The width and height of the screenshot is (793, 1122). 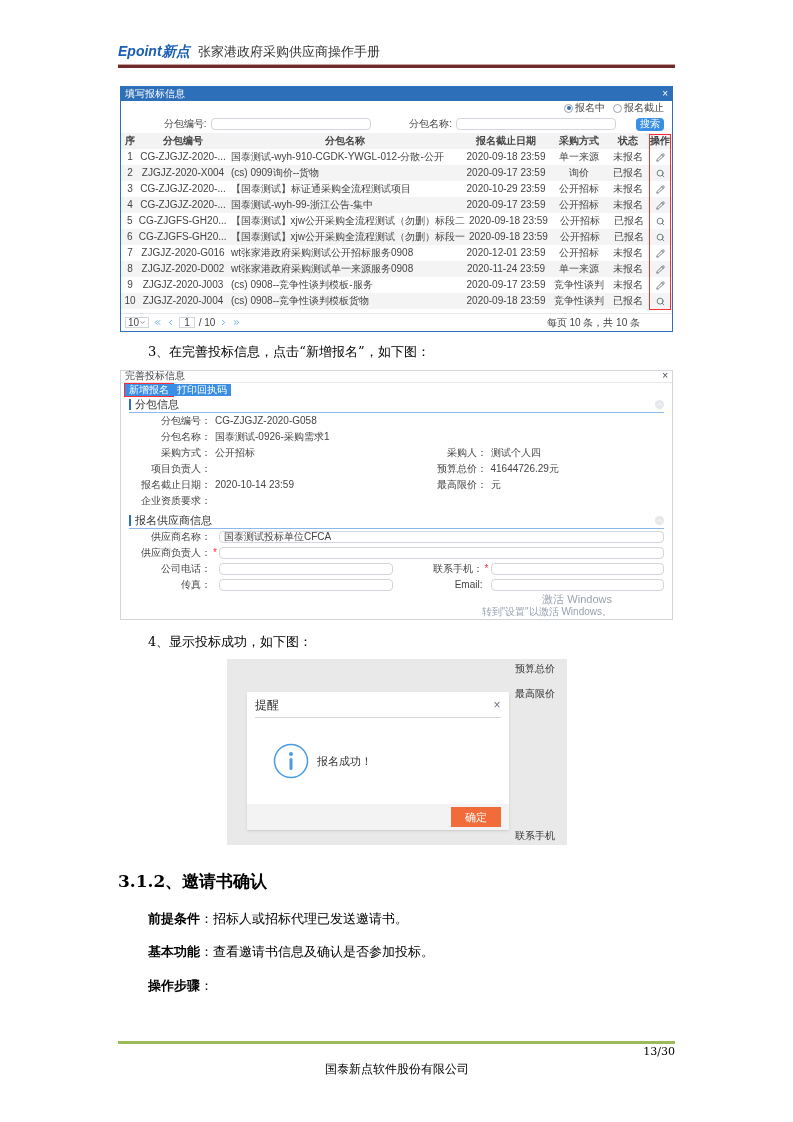 I want to click on field-value: 测试个人四, so click(x=515, y=452).